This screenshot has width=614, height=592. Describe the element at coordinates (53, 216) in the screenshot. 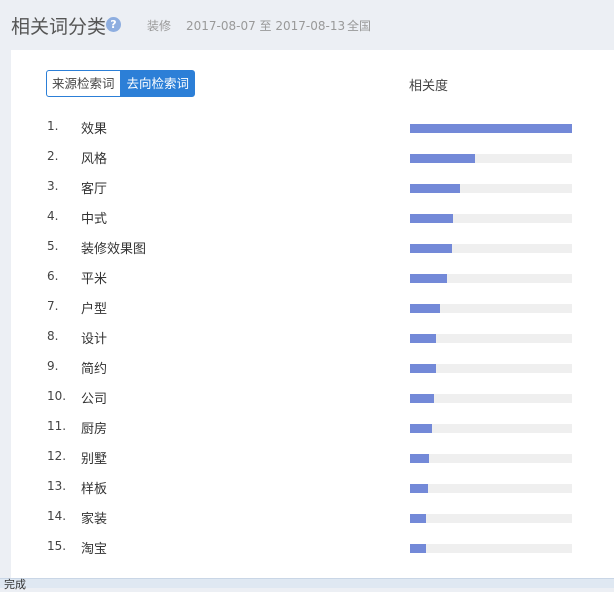

I see `rank-number: 4.` at that location.